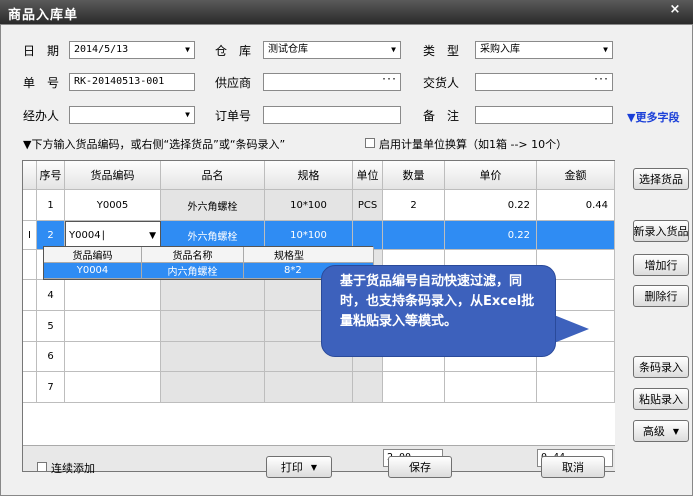 This screenshot has width=693, height=496. I want to click on price-cell, so click(491, 387).